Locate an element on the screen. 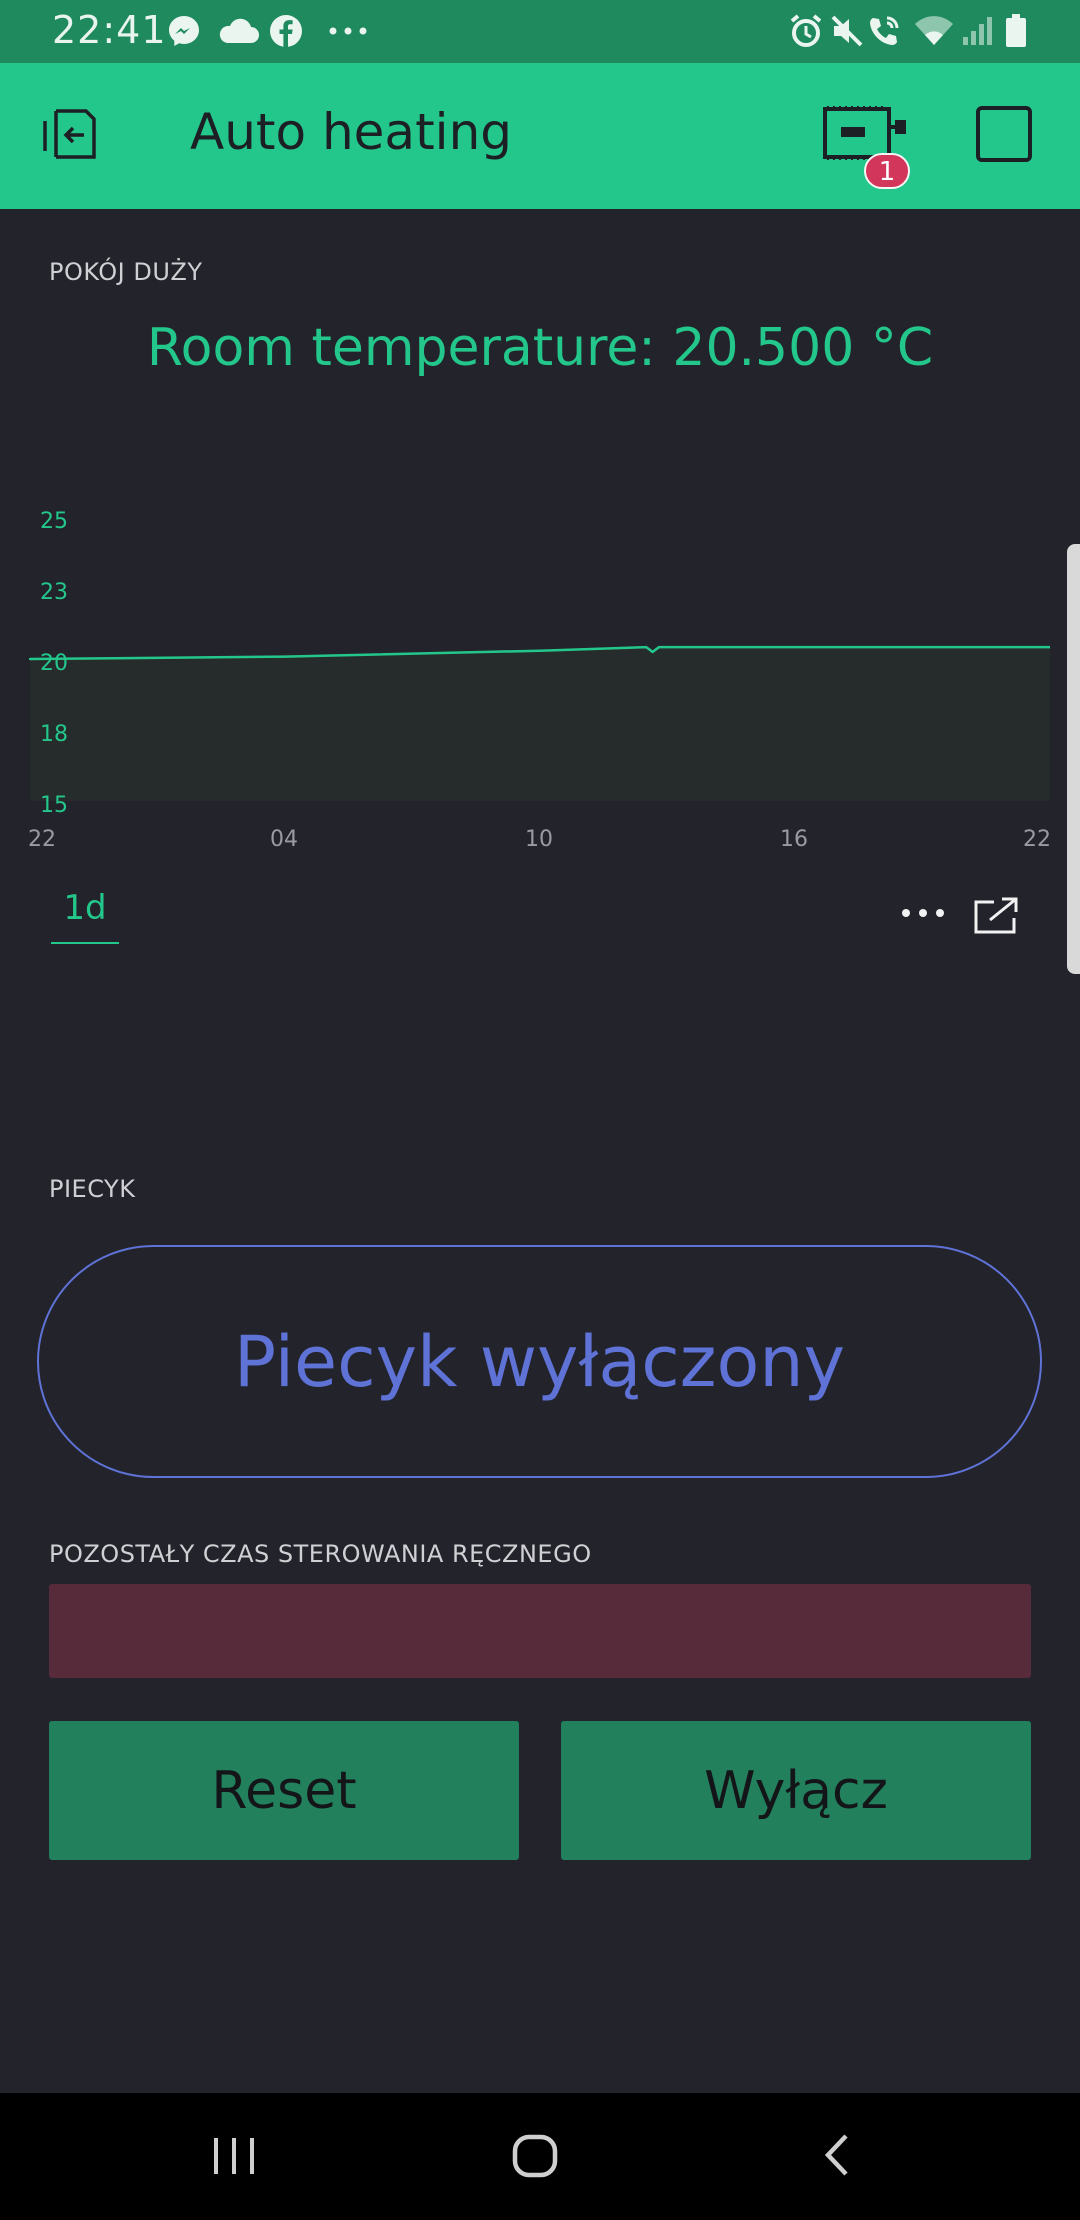 This screenshot has height=2220, width=1080. cloud-icon is located at coordinates (238, 31).